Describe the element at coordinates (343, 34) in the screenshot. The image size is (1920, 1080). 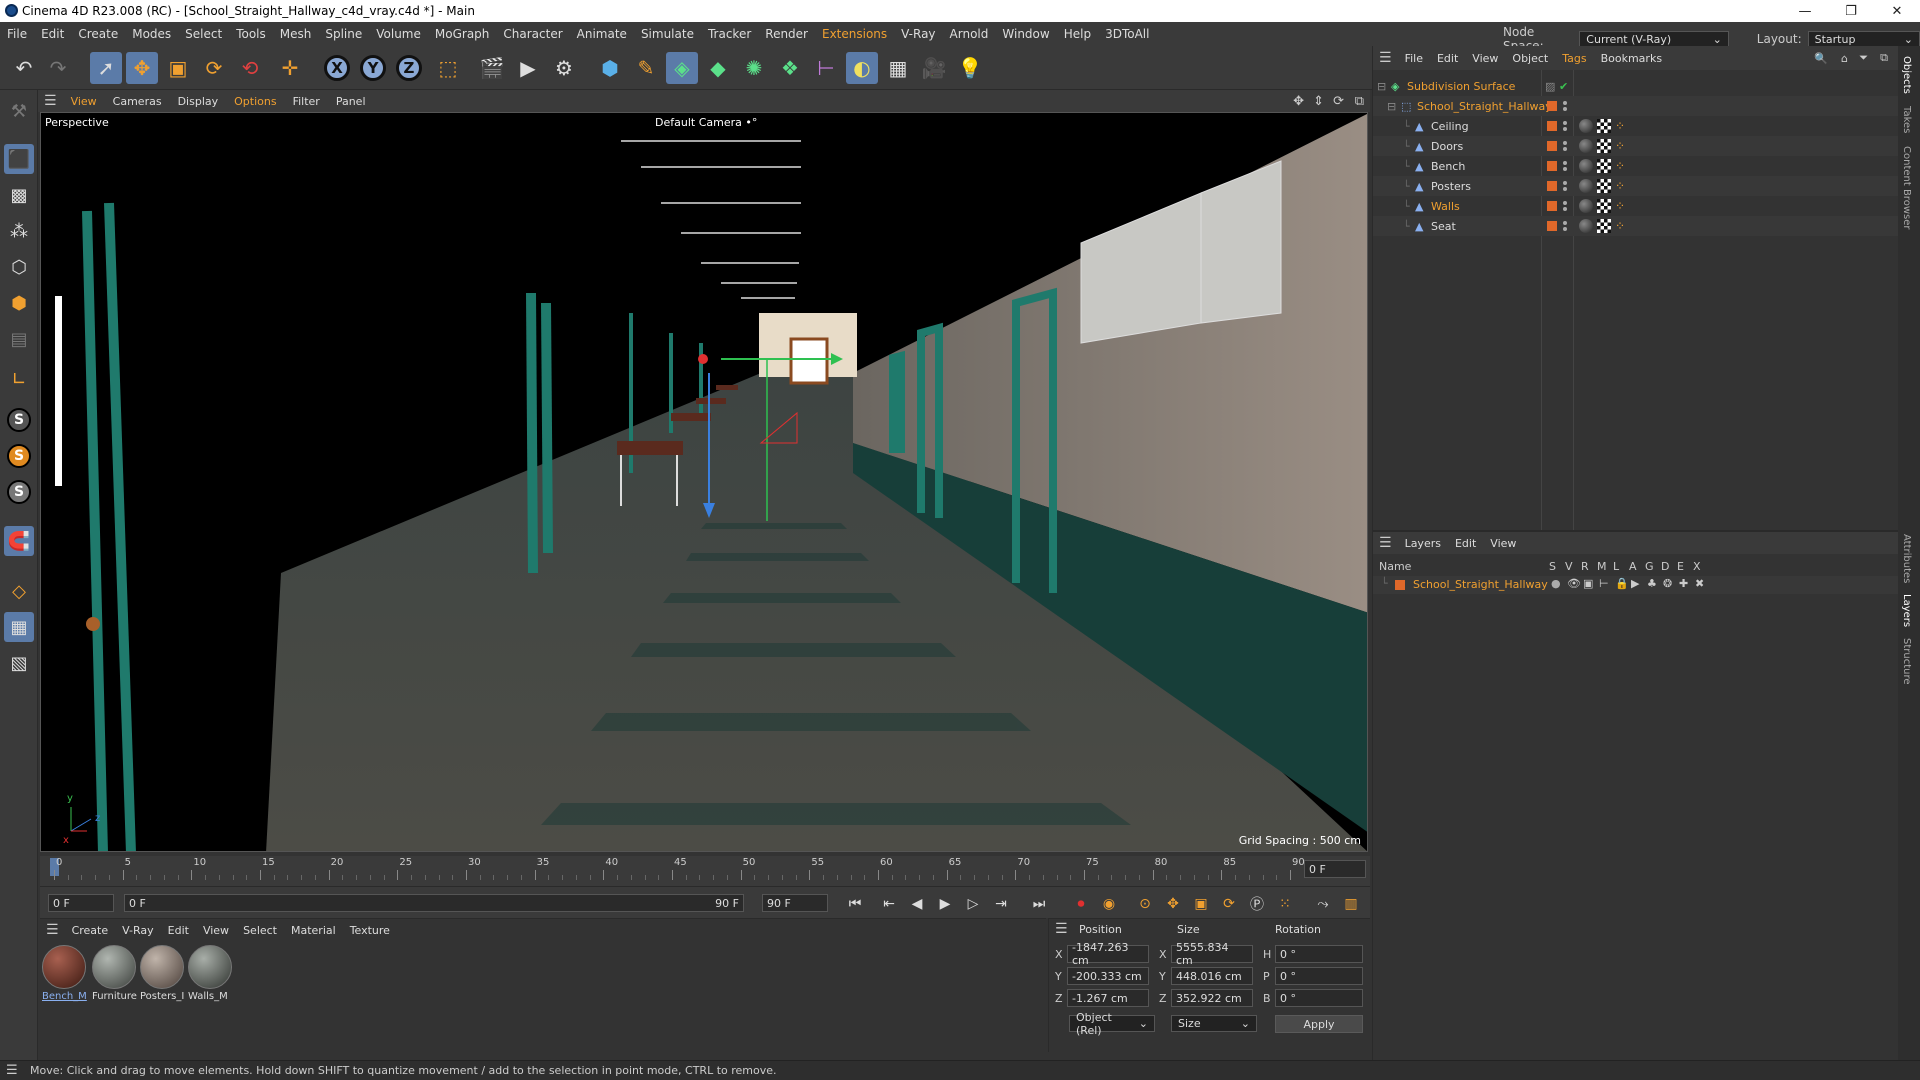
I see `menu-spline: Spline` at that location.